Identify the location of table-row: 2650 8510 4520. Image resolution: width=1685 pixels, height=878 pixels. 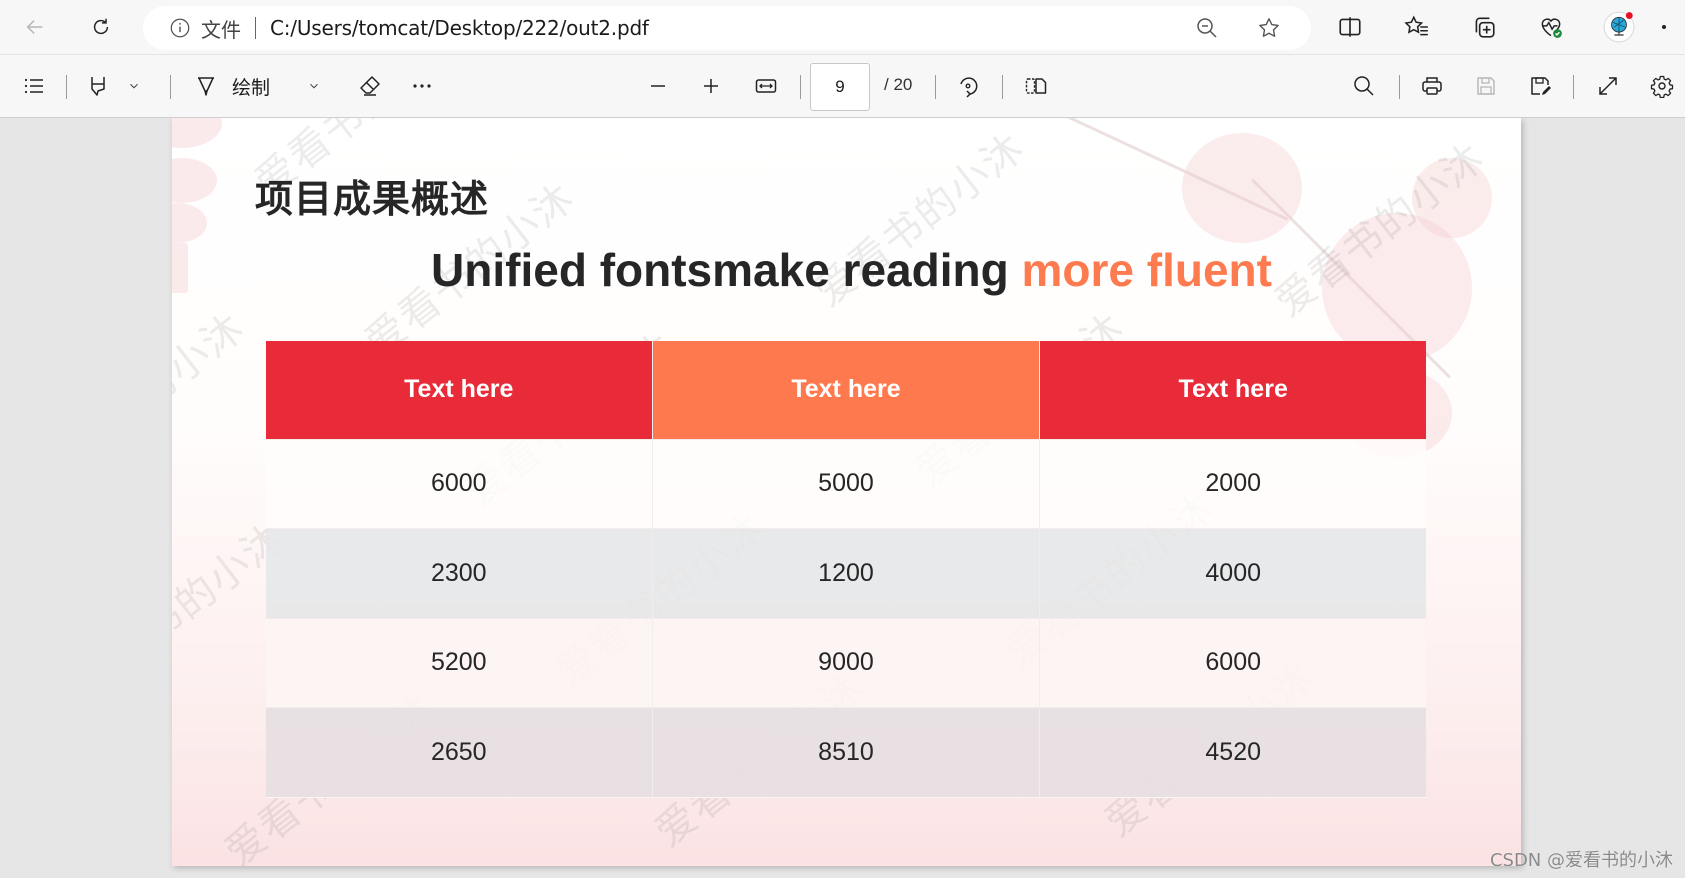
(846, 752).